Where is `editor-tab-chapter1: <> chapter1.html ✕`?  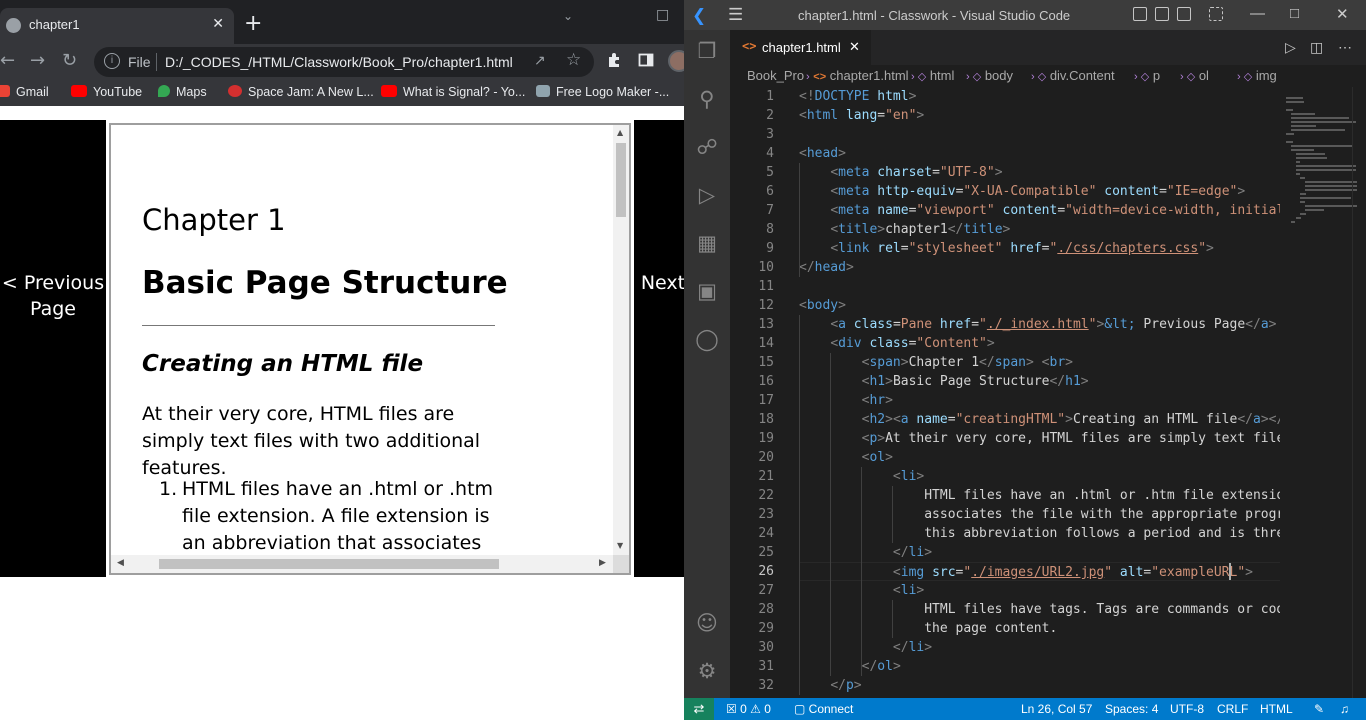 editor-tab-chapter1: <> chapter1.html ✕ is located at coordinates (800, 47).